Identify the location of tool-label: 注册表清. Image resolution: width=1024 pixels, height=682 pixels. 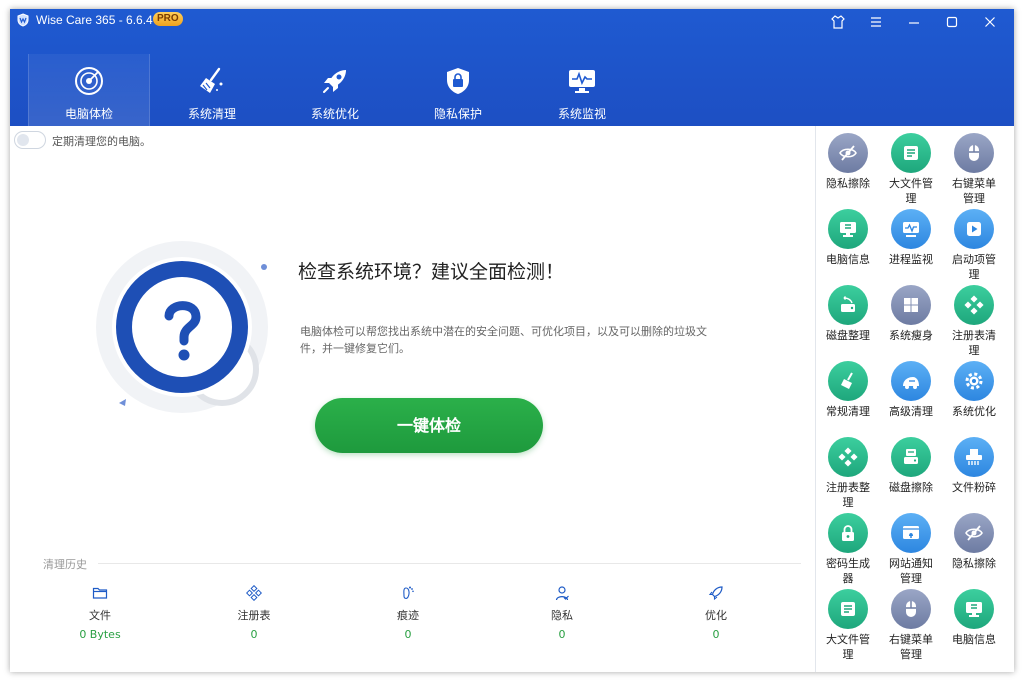
(974, 335).